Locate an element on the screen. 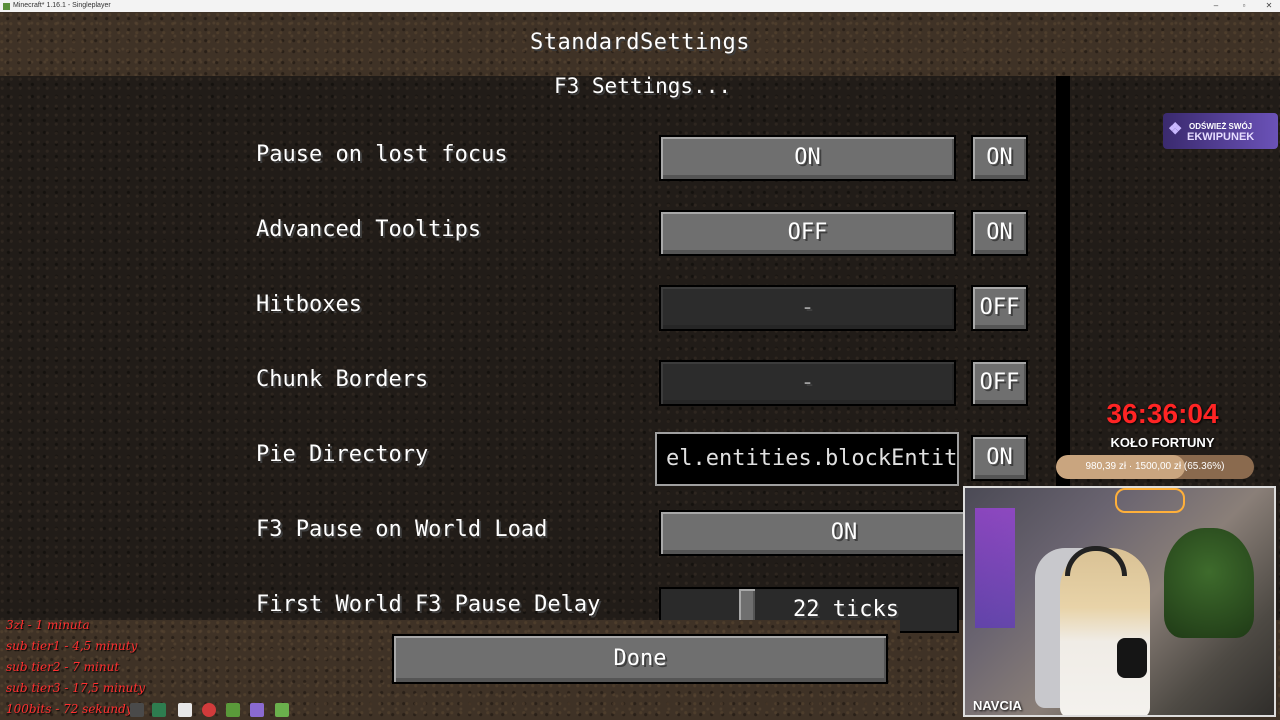 This screenshot has width=1280, height=720. taskbar is located at coordinates (150, 710).